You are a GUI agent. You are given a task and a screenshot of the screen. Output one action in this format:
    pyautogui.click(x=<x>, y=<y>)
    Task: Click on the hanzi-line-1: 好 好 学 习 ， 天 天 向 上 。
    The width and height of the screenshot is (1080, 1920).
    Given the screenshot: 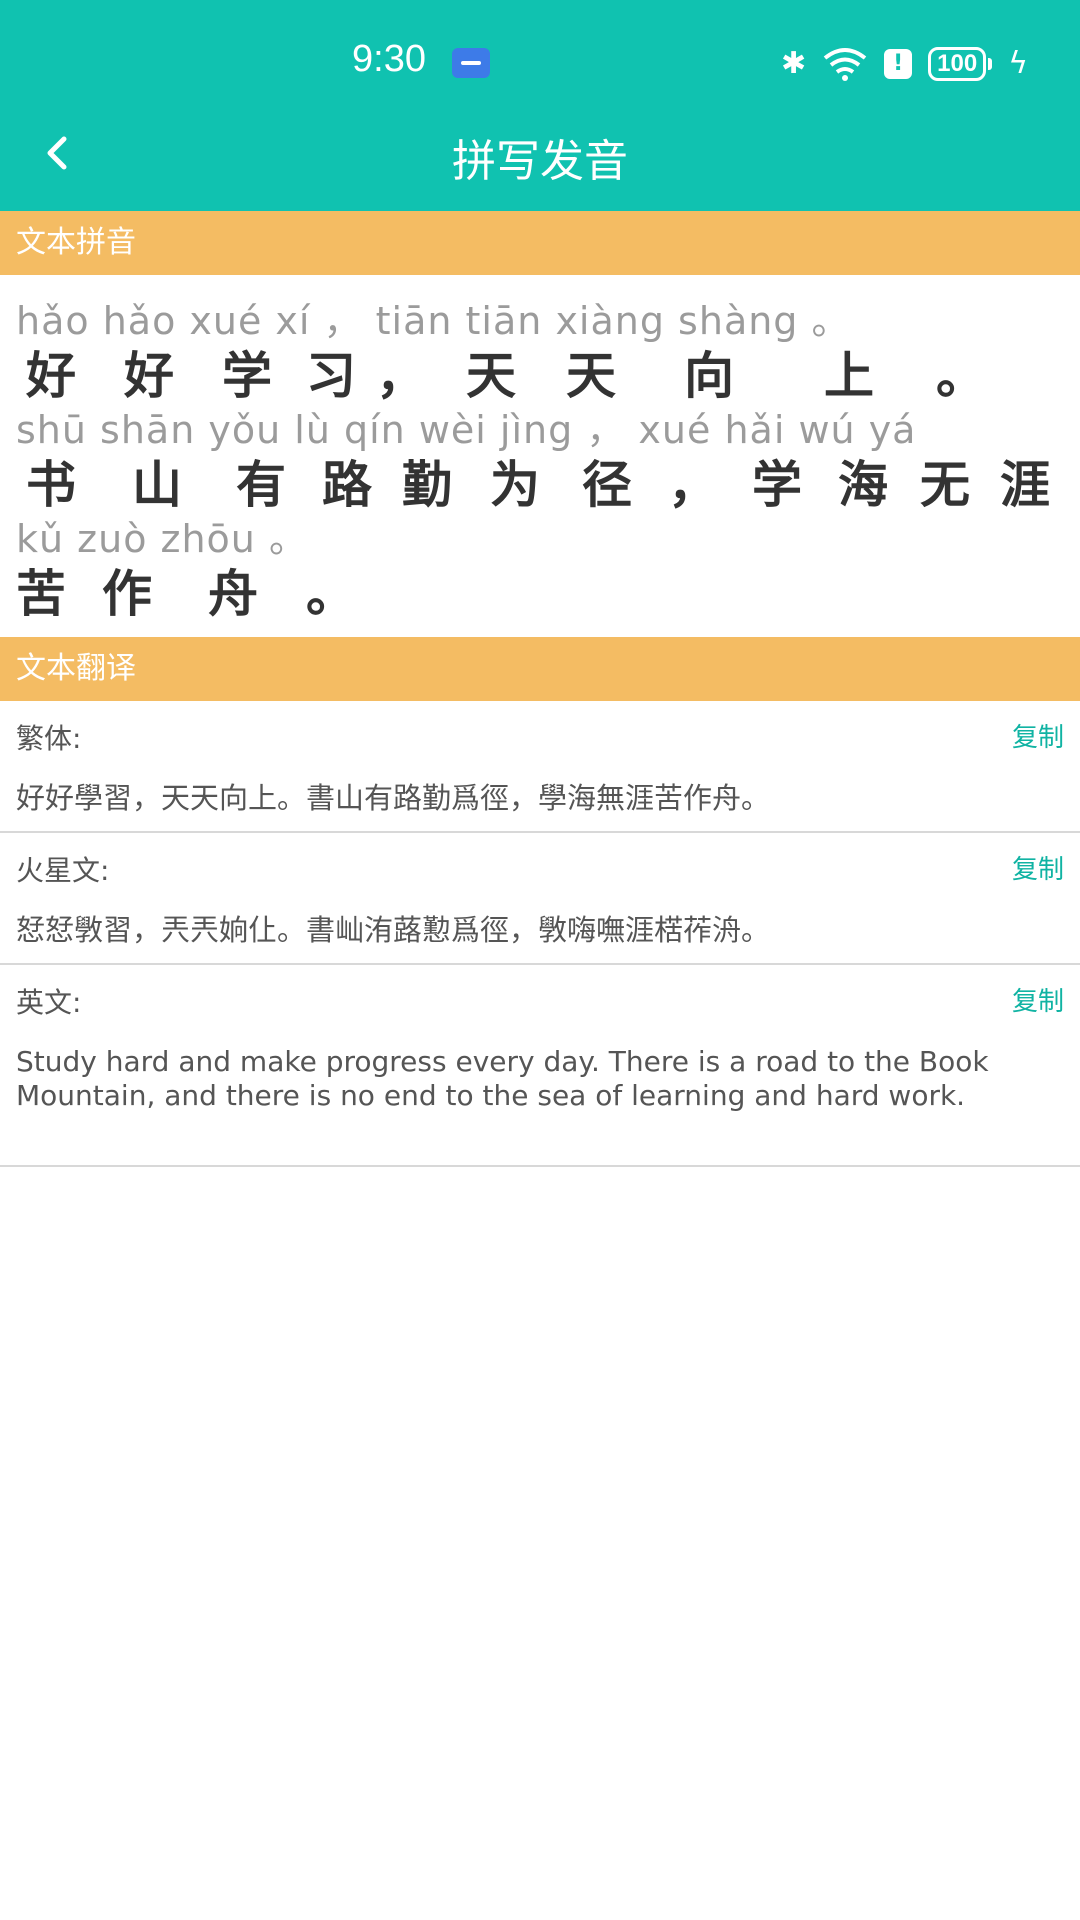 What is the action you would take?
    pyautogui.click(x=536, y=370)
    